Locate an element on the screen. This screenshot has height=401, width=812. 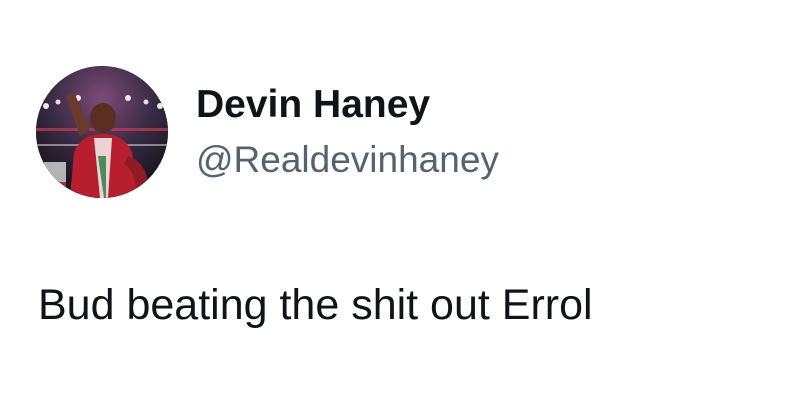
author-display-name: Devin Haney is located at coordinates (347, 105).